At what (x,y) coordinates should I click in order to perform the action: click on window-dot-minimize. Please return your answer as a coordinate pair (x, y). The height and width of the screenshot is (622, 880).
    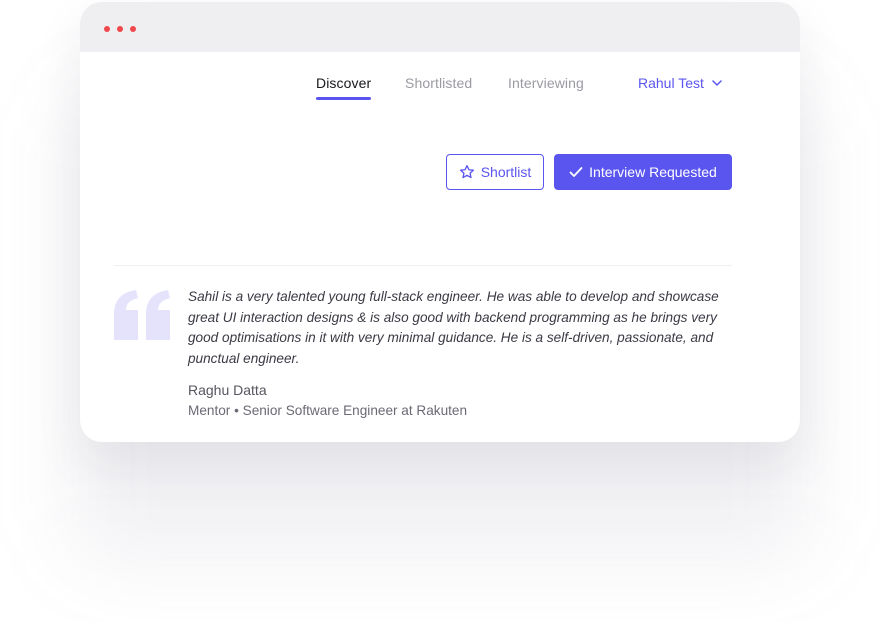
    Looking at the image, I should click on (120, 29).